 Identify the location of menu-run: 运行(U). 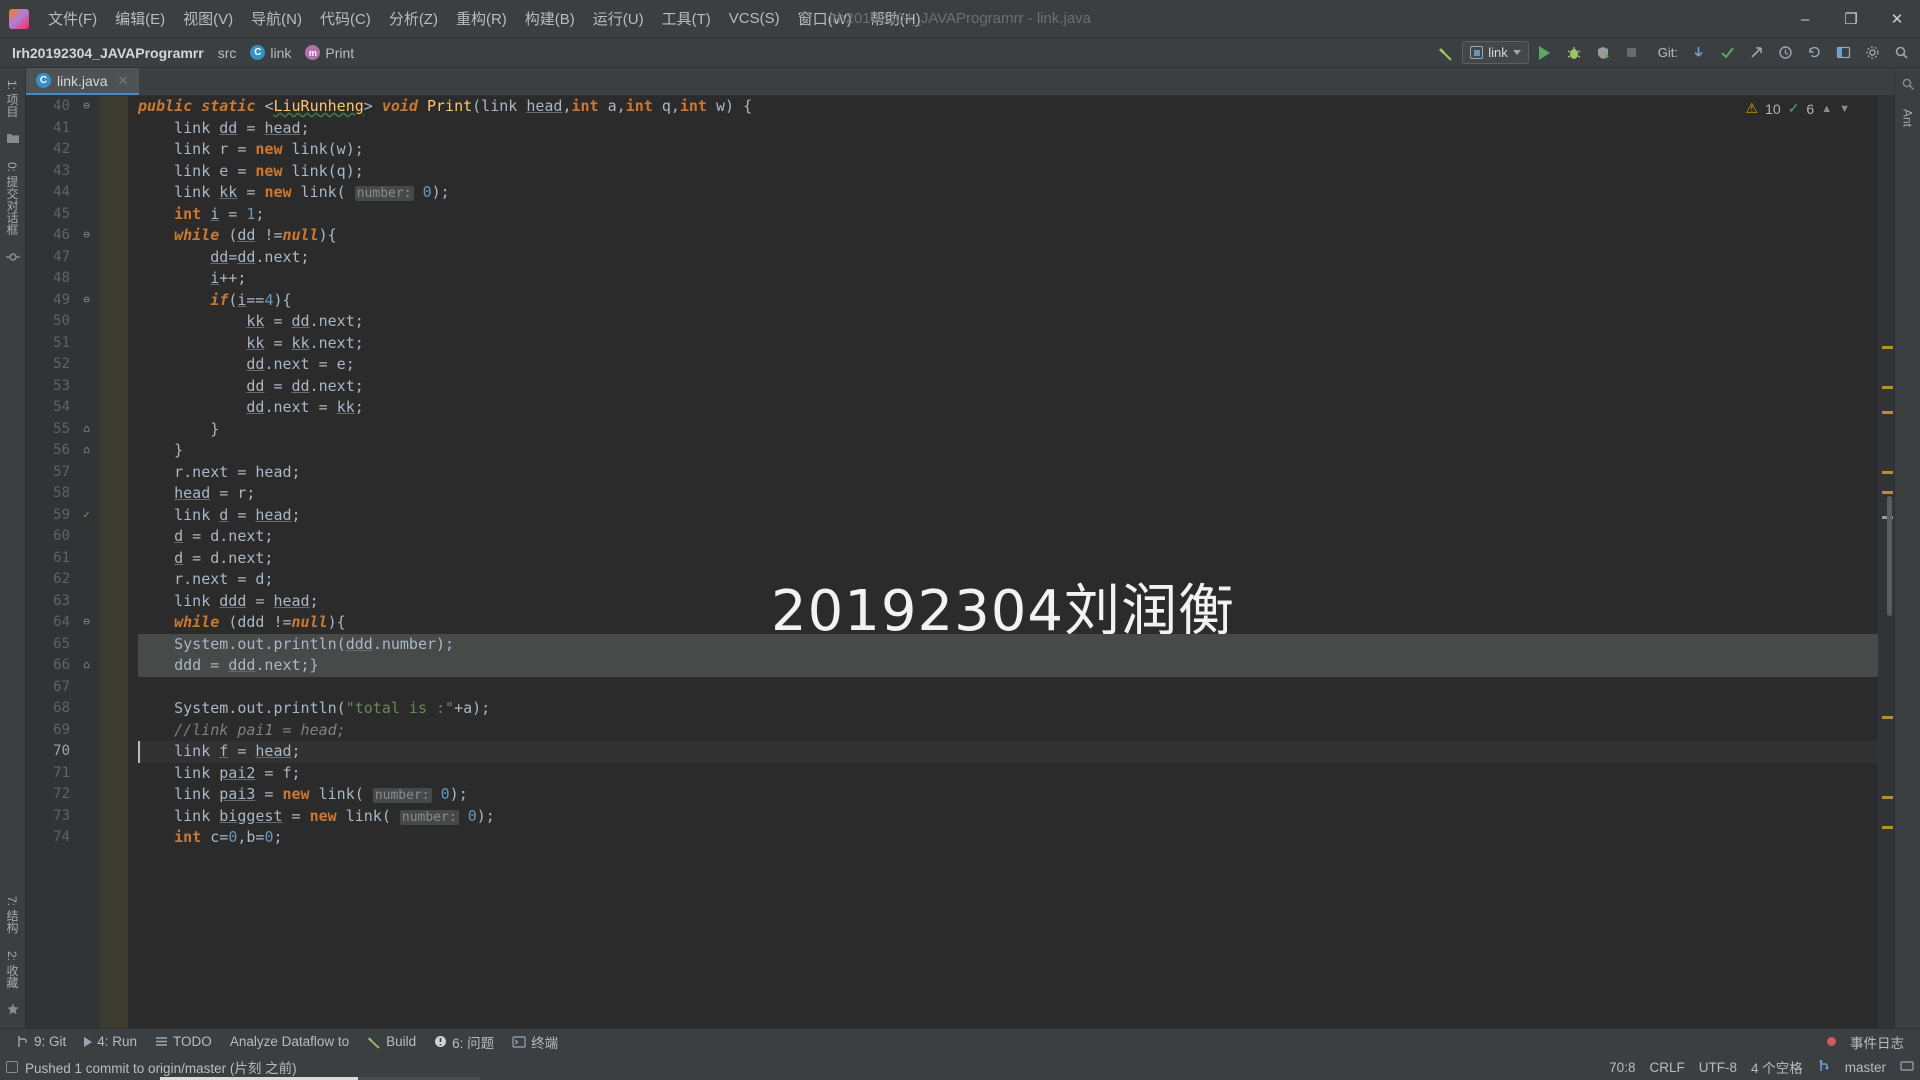
(618, 18).